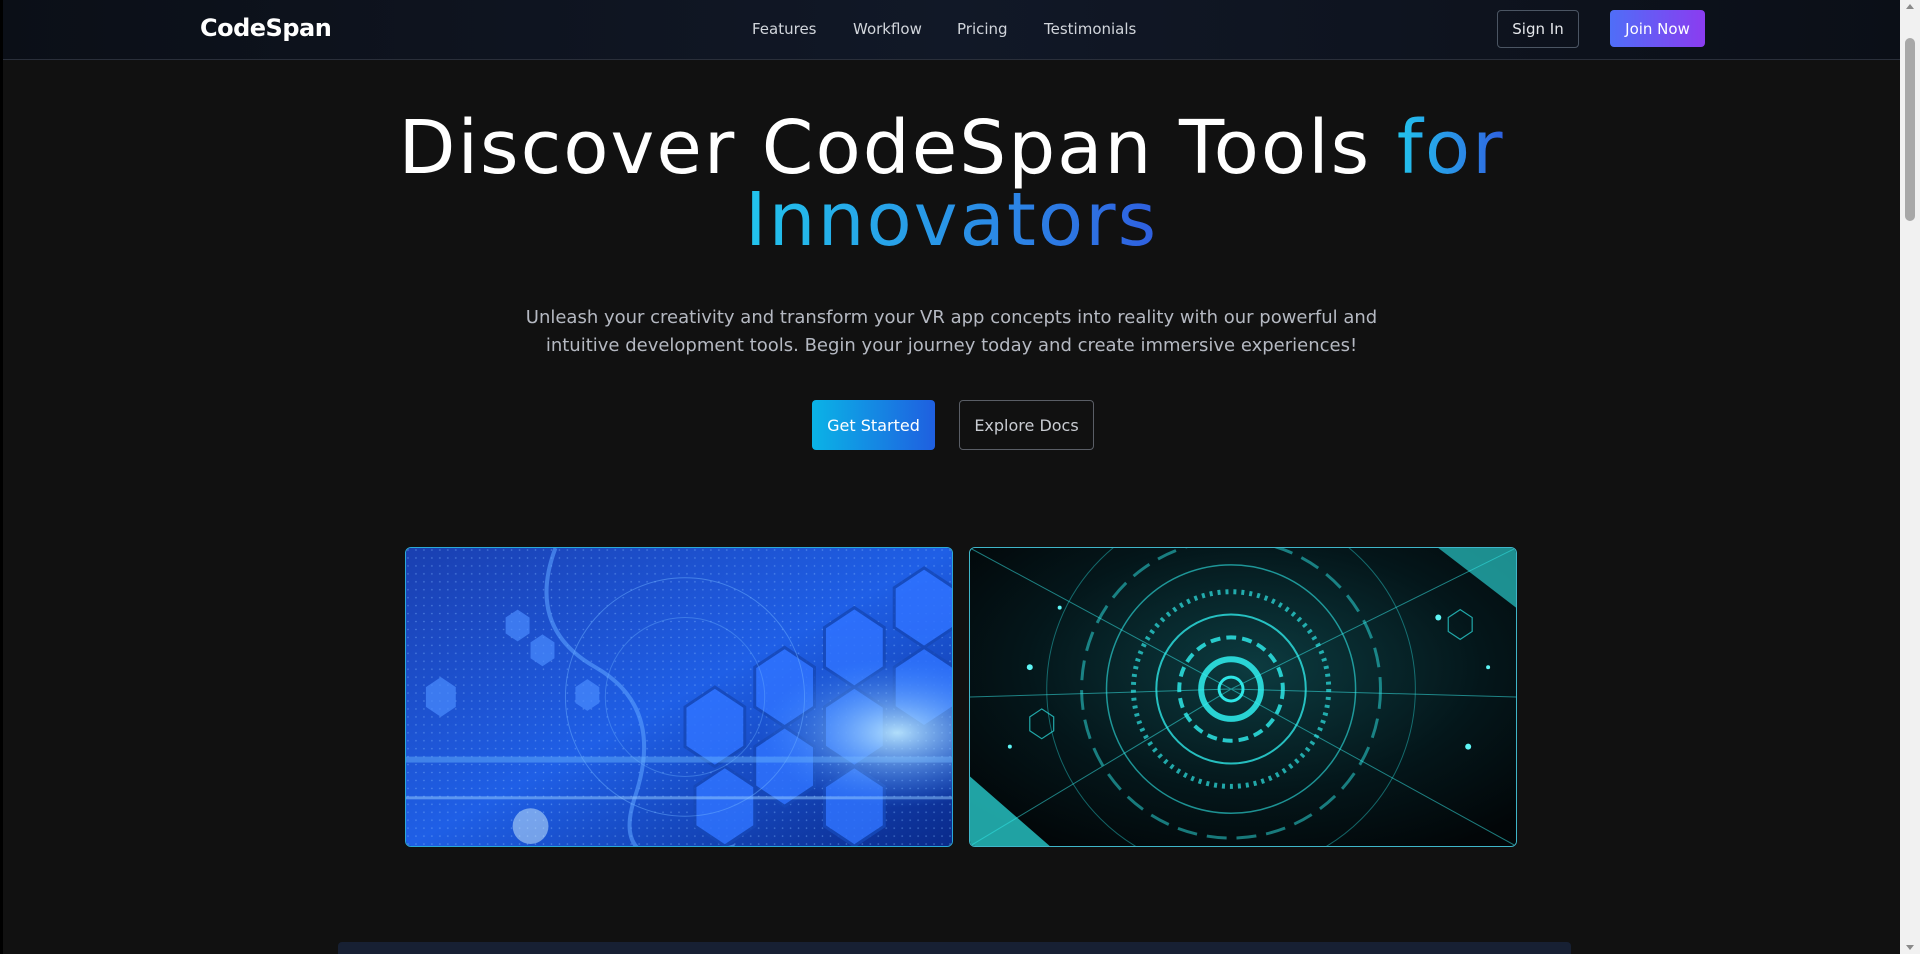 The image size is (1920, 954). Describe the element at coordinates (1090, 29) in the screenshot. I see `nav-link-testimonials: Testimonials` at that location.